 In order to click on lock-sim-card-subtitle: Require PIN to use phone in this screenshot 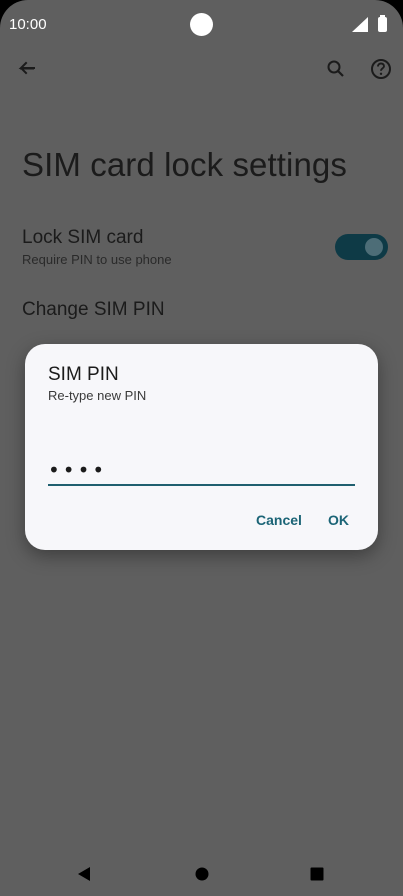, I will do `click(97, 259)`.